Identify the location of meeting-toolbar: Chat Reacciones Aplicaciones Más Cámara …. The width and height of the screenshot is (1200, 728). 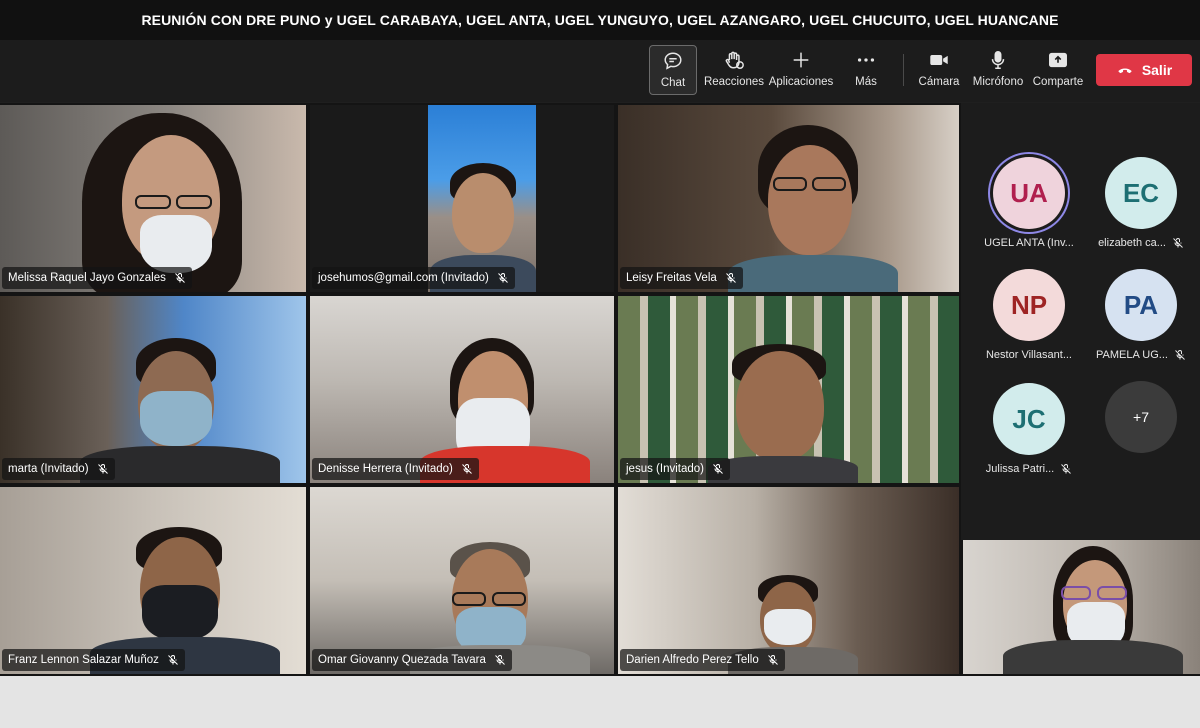
(600, 71).